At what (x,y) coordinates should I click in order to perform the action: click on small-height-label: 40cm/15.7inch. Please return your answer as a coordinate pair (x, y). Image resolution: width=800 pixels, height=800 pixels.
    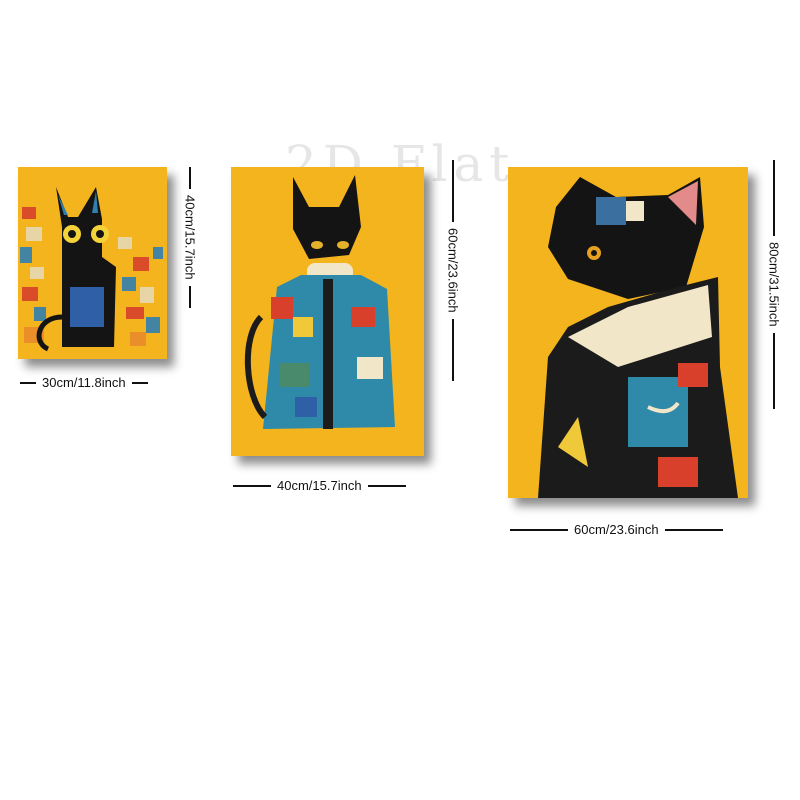
    Looking at the image, I should click on (190, 237).